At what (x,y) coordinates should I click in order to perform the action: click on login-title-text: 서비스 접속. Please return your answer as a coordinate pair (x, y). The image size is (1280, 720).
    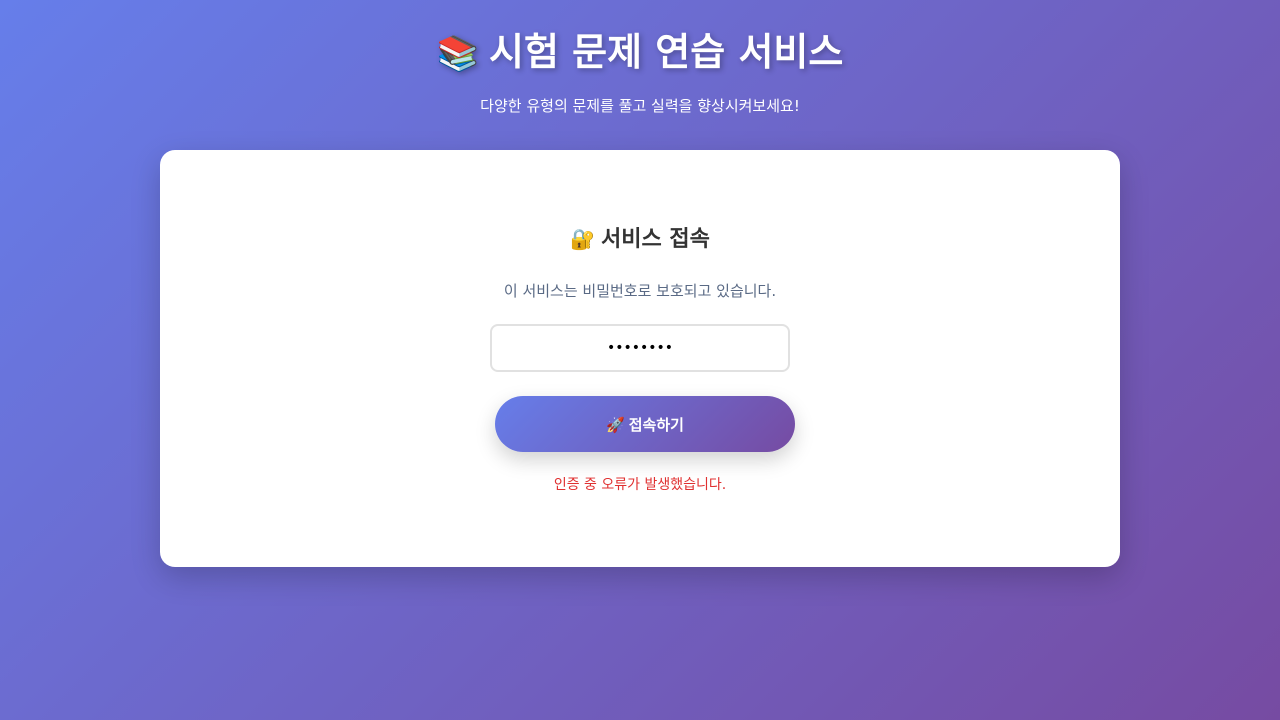
    Looking at the image, I should click on (655, 239).